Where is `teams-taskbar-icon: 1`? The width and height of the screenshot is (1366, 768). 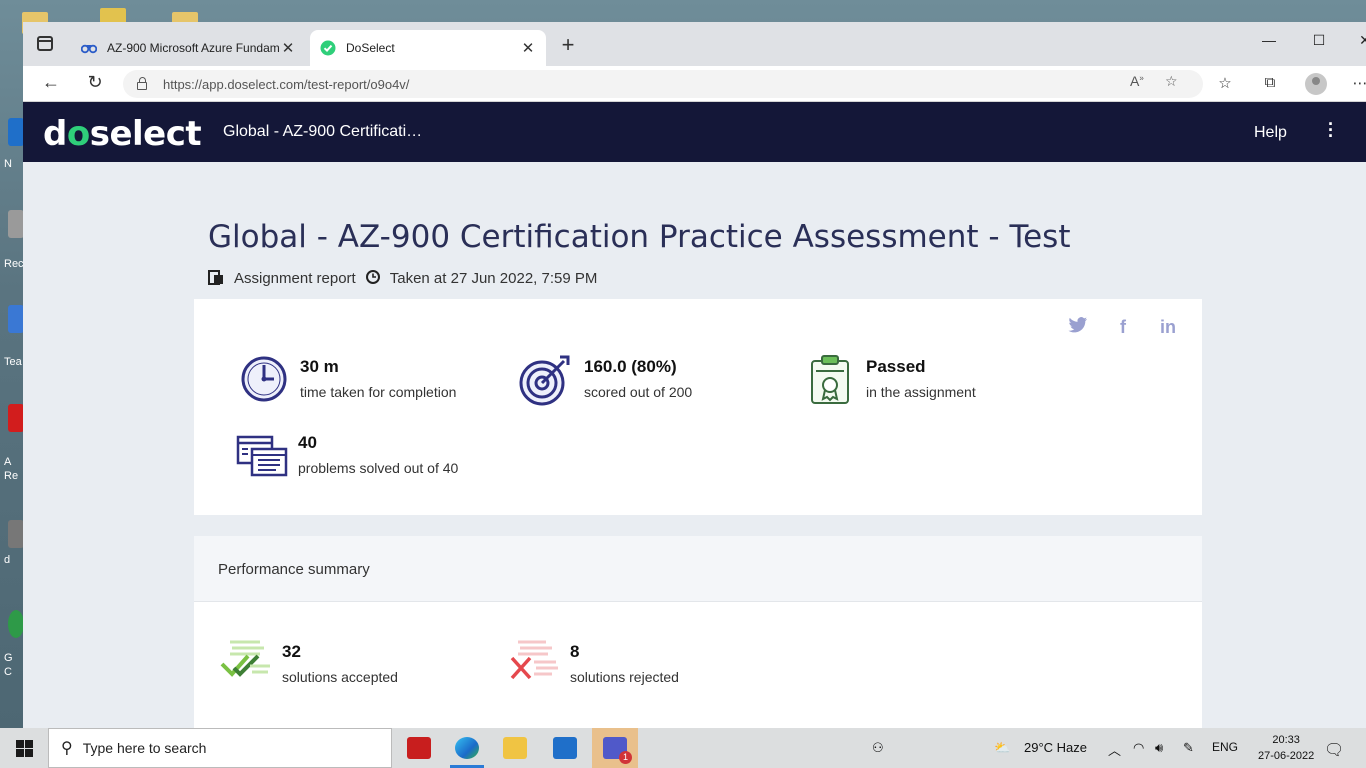 teams-taskbar-icon: 1 is located at coordinates (615, 748).